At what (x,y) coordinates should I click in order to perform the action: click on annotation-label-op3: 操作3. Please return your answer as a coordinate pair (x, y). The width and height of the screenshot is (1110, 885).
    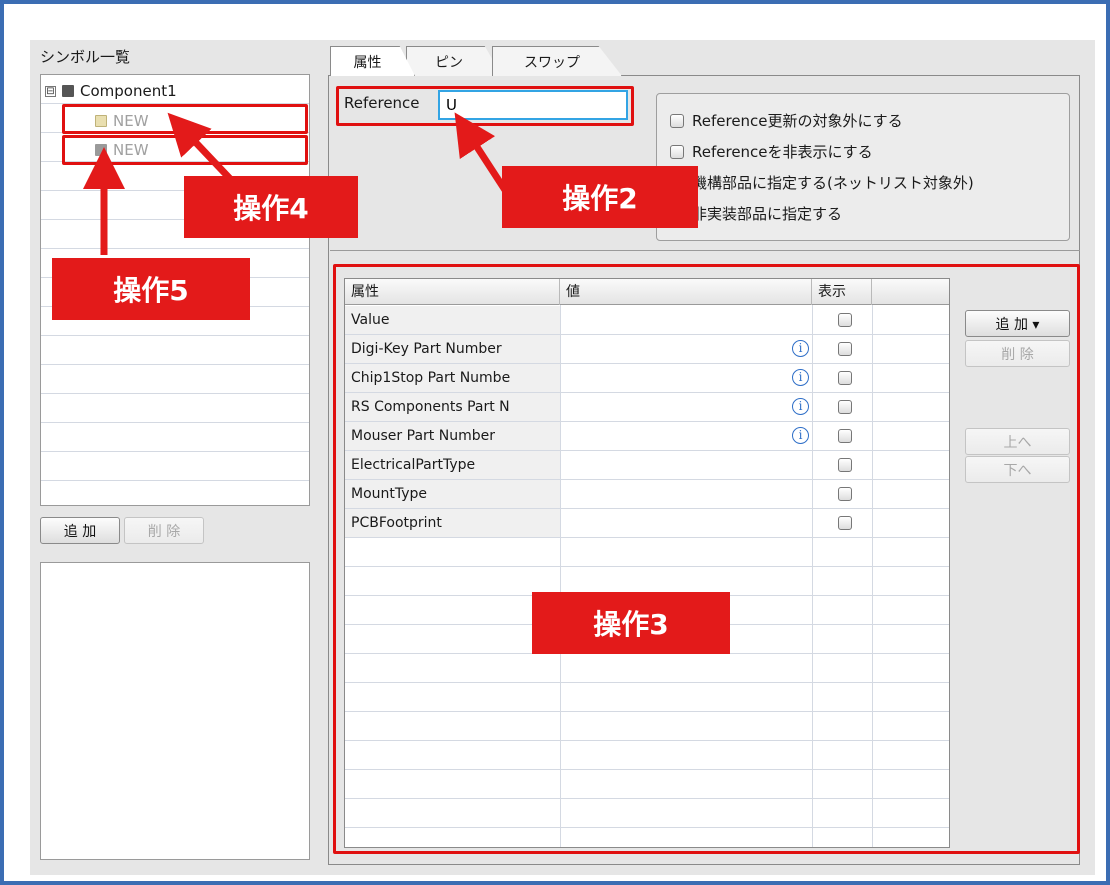
    Looking at the image, I should click on (631, 623).